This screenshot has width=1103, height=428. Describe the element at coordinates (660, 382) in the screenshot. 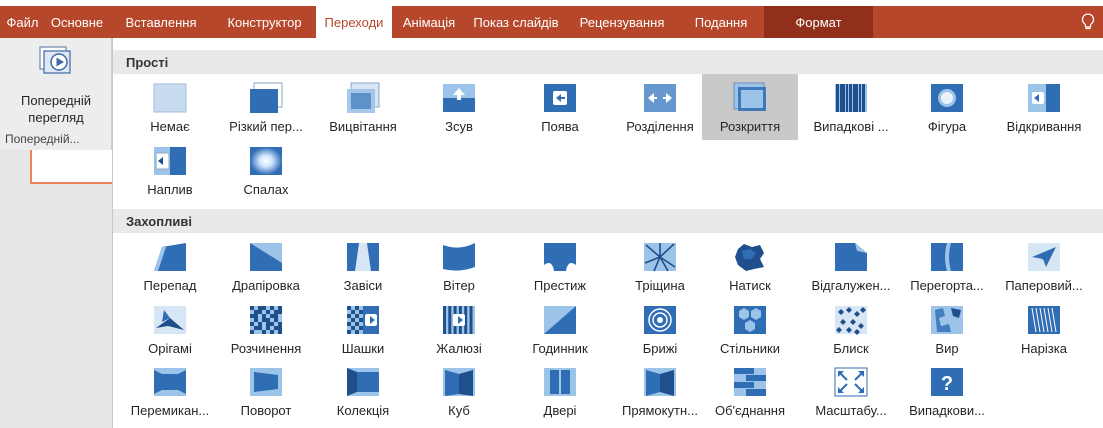

I see `box-transition-icon` at that location.